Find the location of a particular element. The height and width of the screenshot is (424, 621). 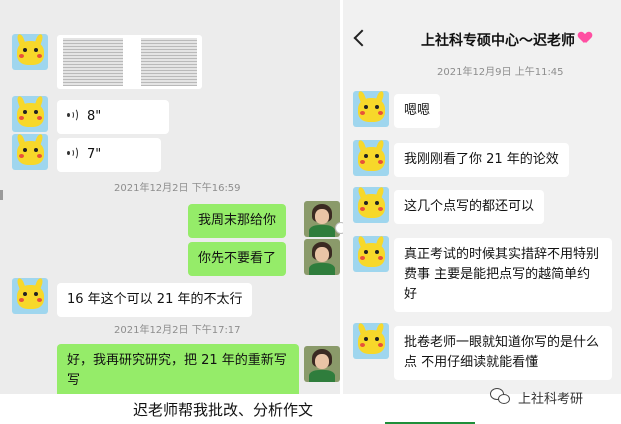

timestamp: 2021年12月2日 下午16:59 is located at coordinates (177, 188).